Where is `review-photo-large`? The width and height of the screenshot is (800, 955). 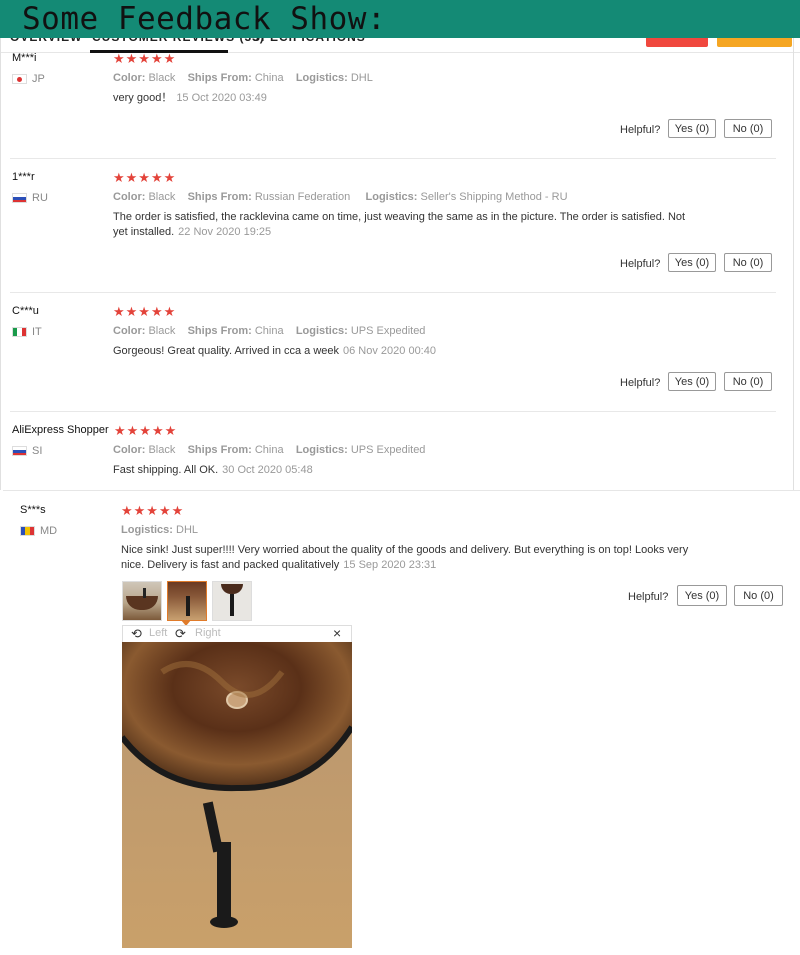
review-photo-large is located at coordinates (237, 795).